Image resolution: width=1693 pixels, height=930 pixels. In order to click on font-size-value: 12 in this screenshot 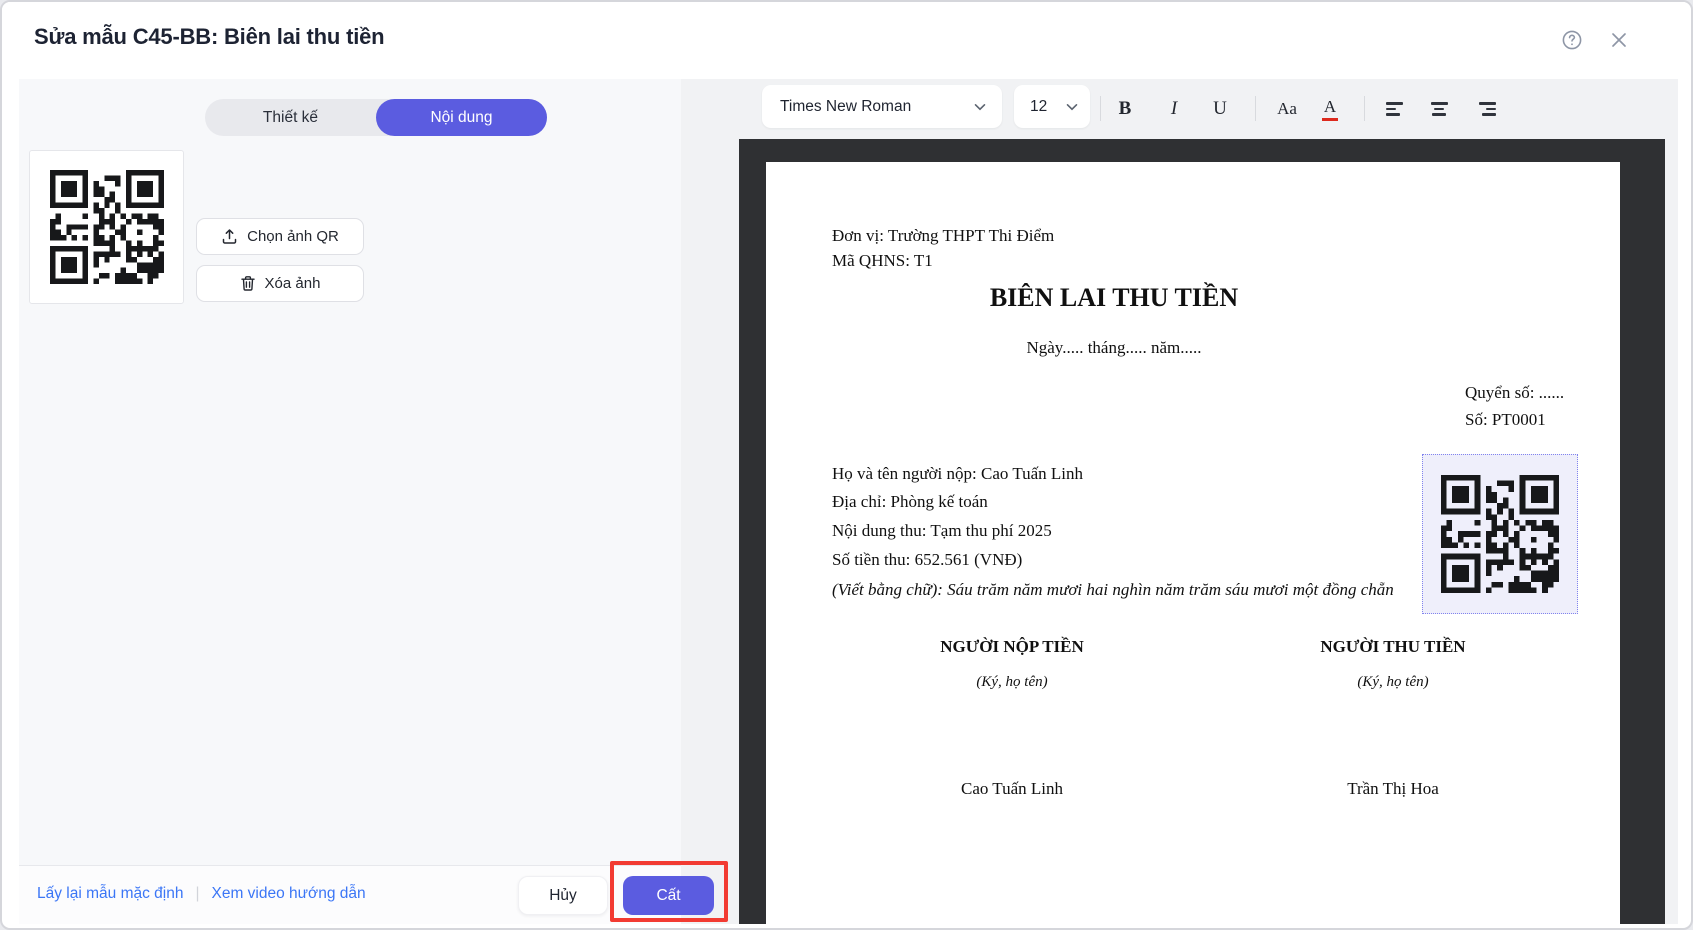, I will do `click(1039, 106)`.